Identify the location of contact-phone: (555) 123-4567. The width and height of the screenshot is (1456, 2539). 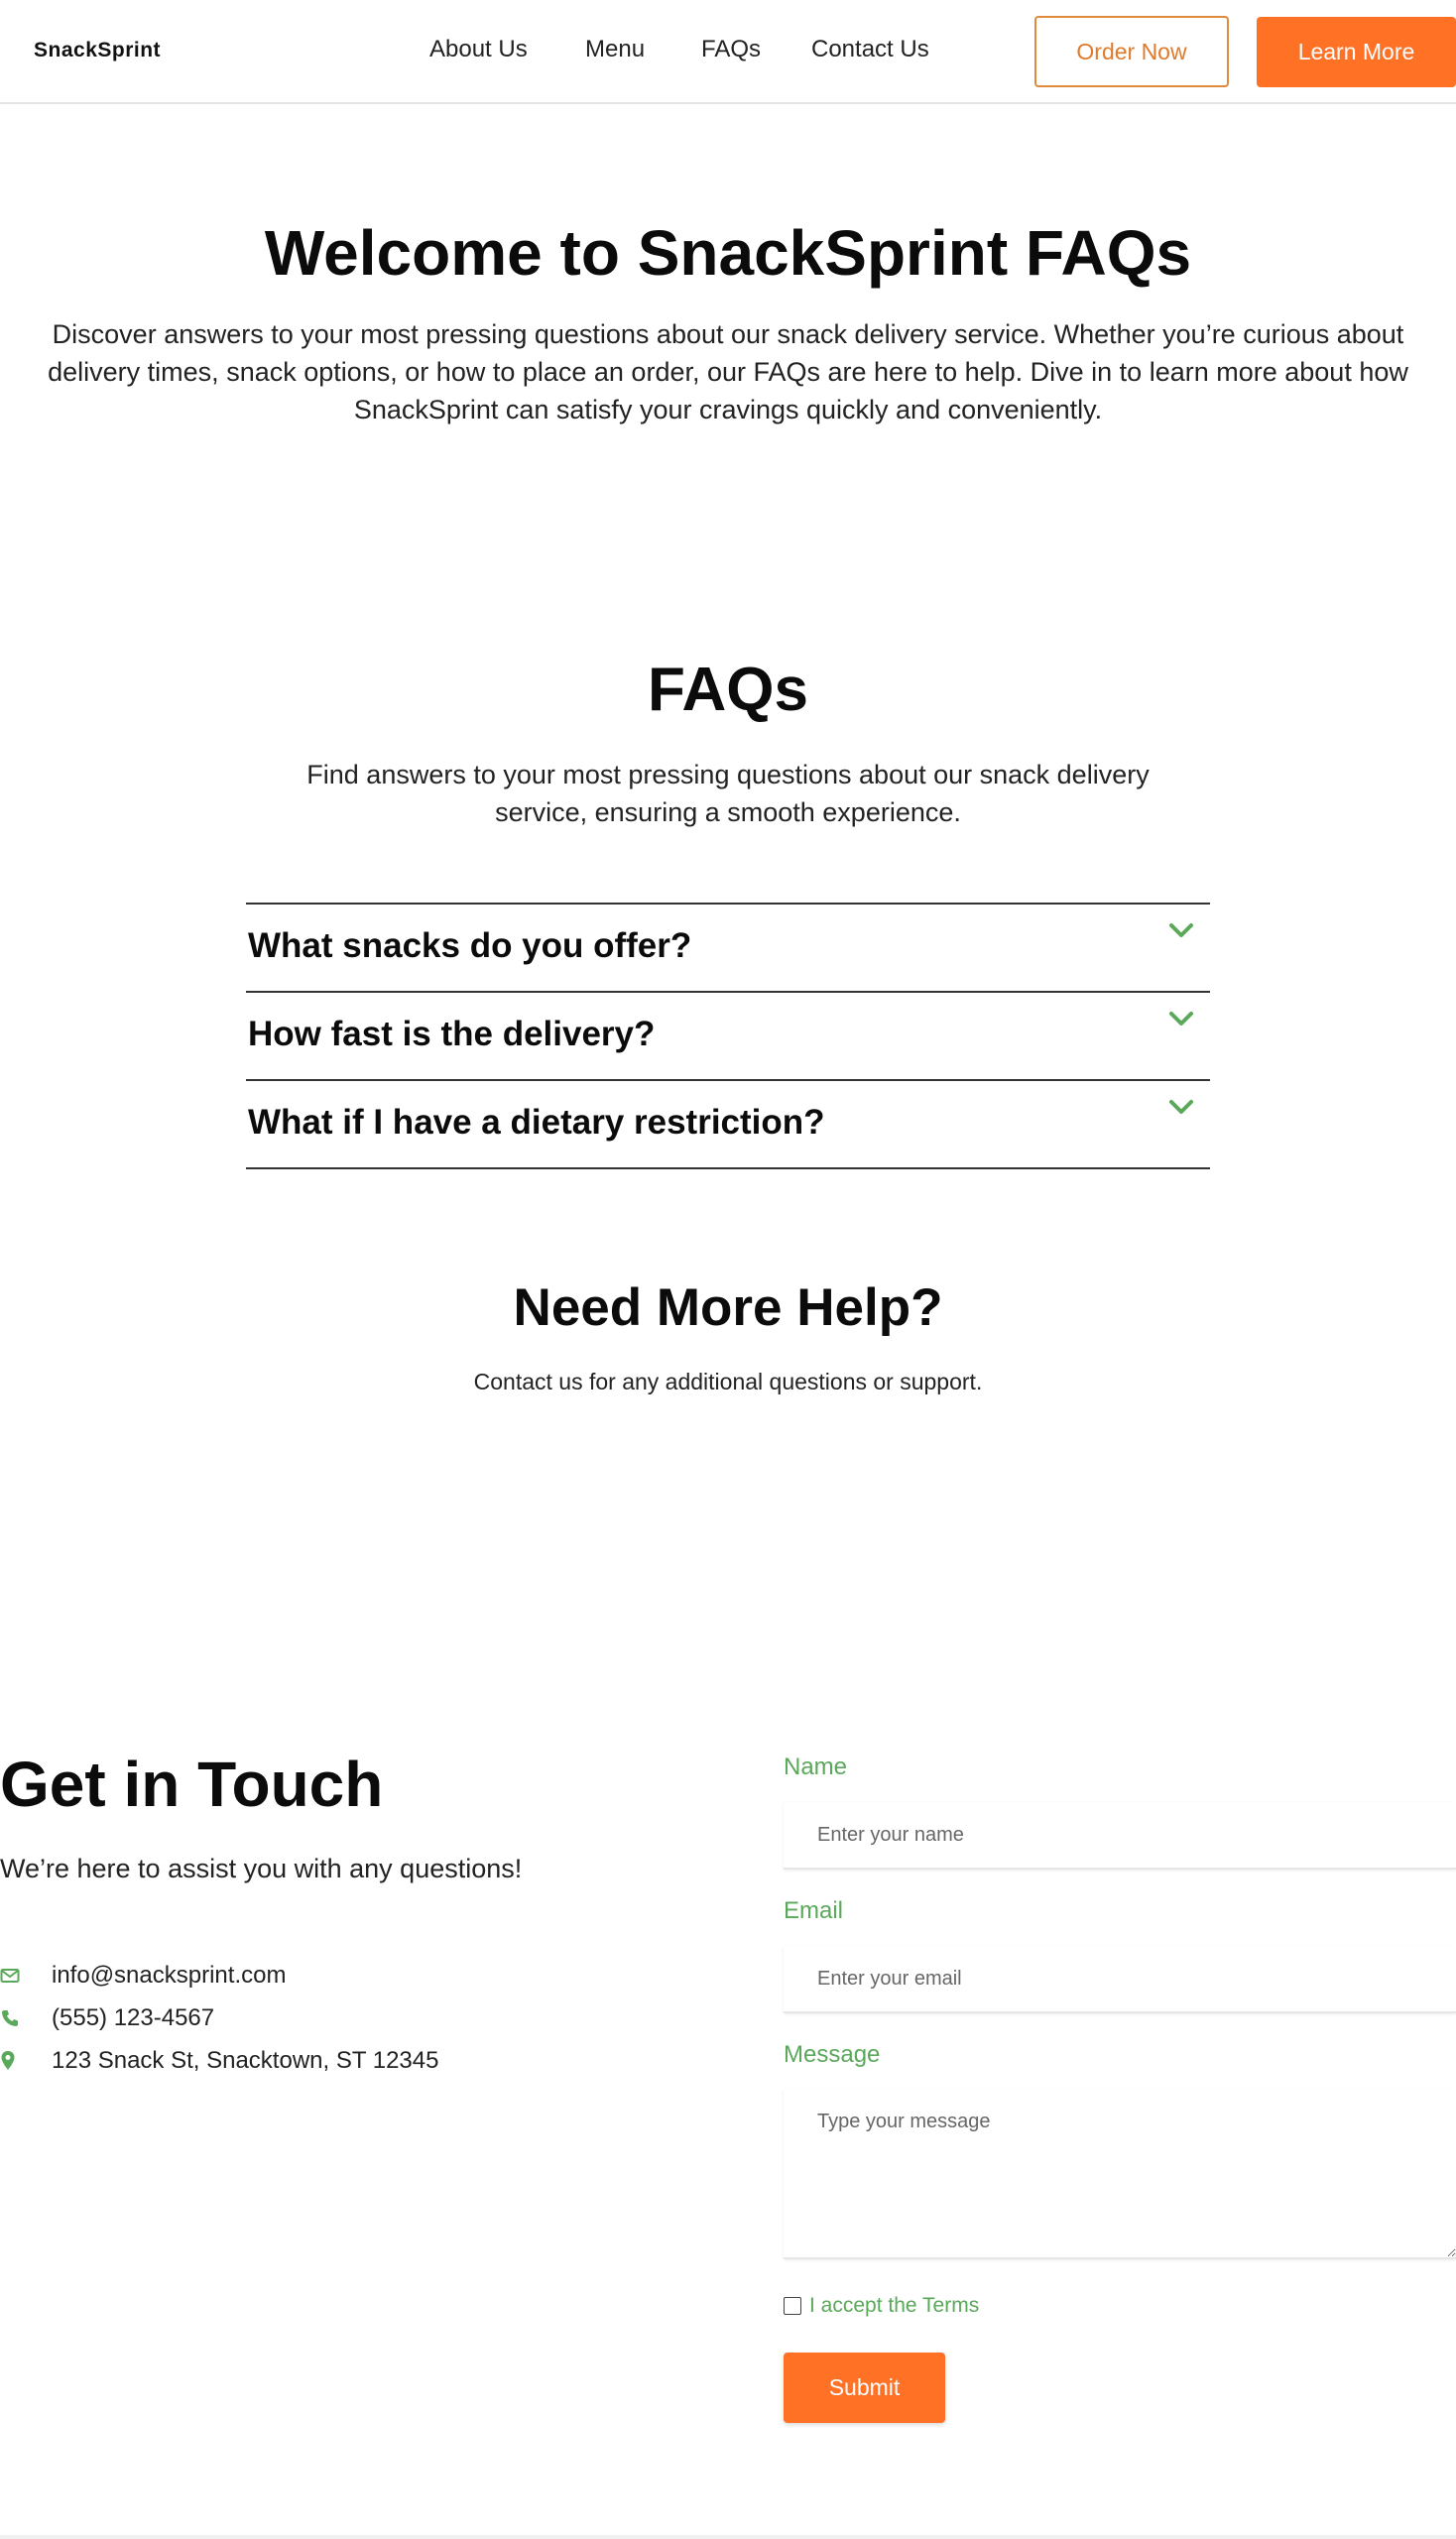
(107, 2018).